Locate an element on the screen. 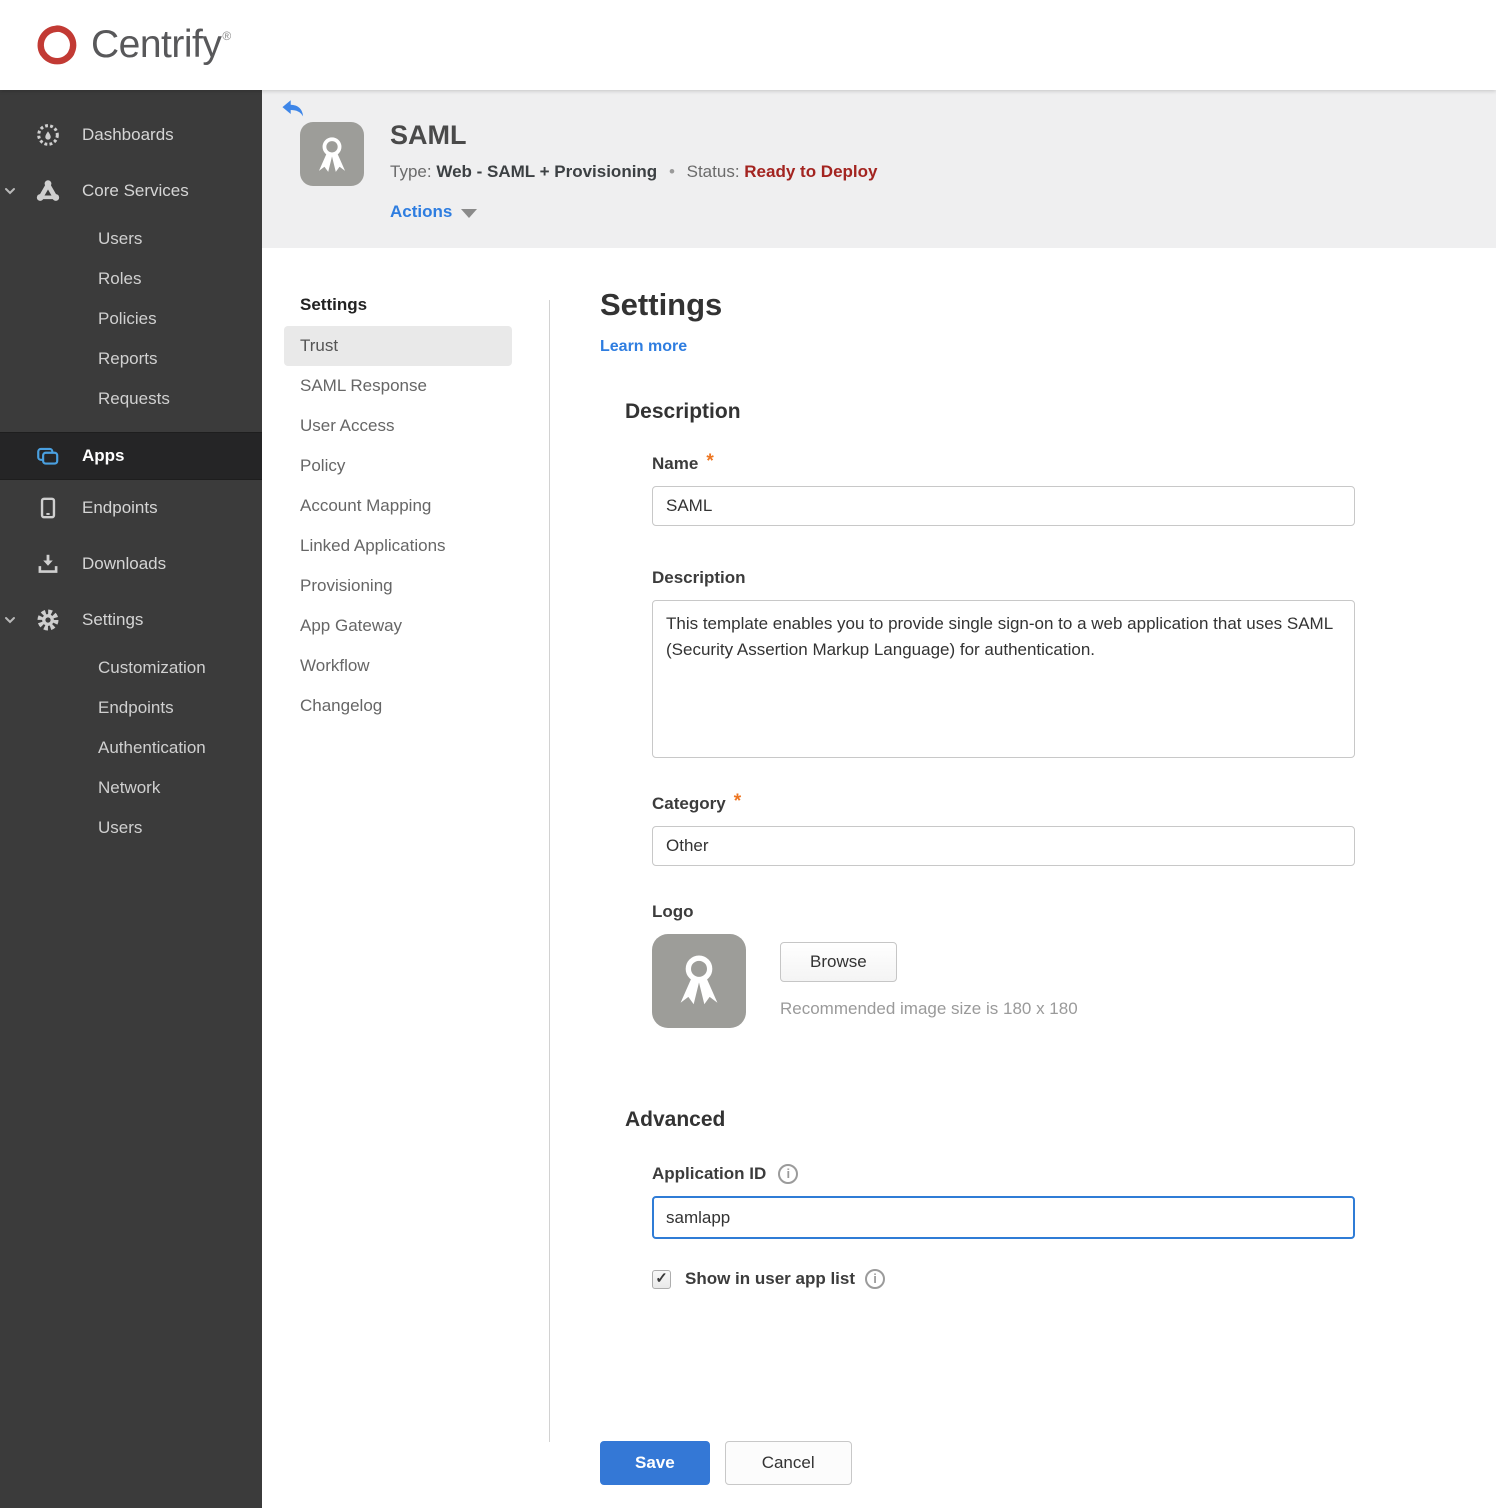  logo-label-row: Logo is located at coordinates (1006, 912).